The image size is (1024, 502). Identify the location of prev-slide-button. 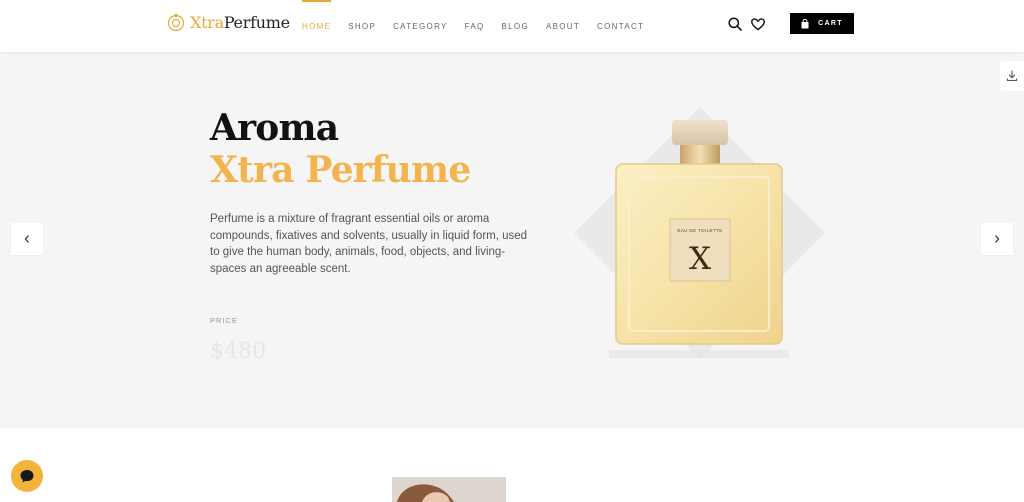
(27, 239).